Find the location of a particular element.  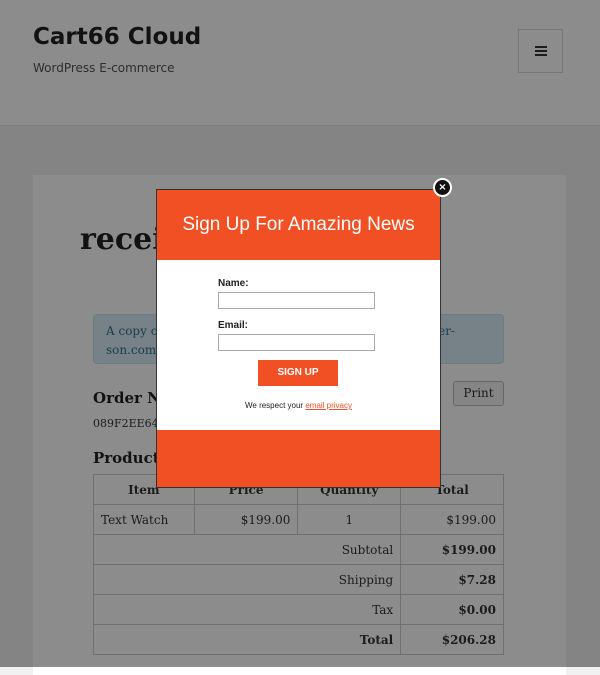

email-label: Email: is located at coordinates (233, 325).